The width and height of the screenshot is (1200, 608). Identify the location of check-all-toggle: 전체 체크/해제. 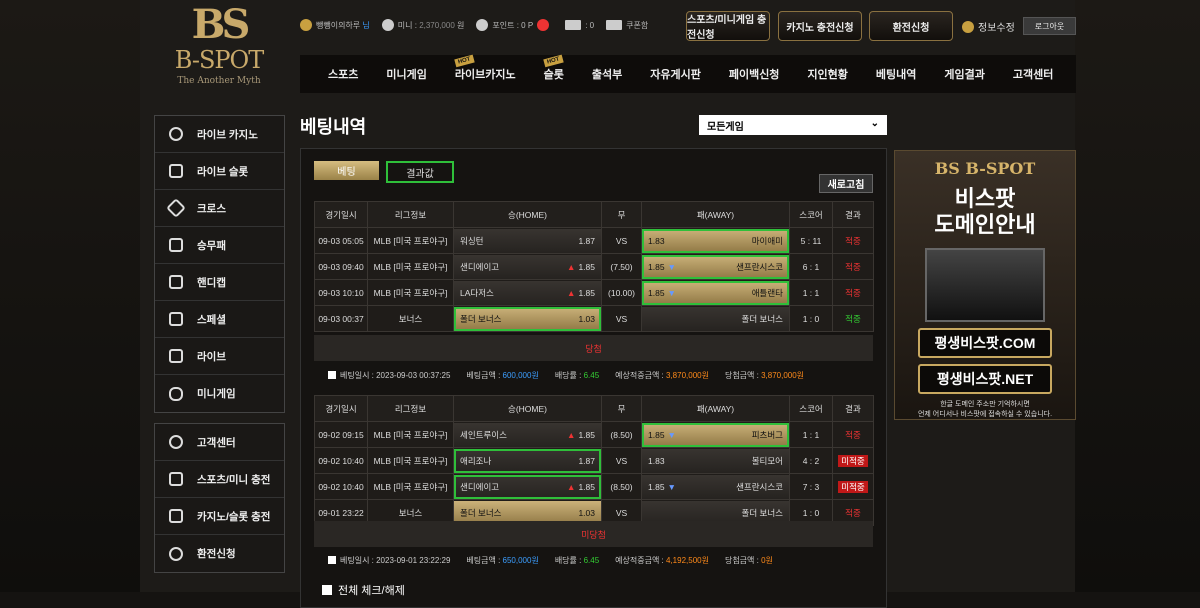
(363, 590).